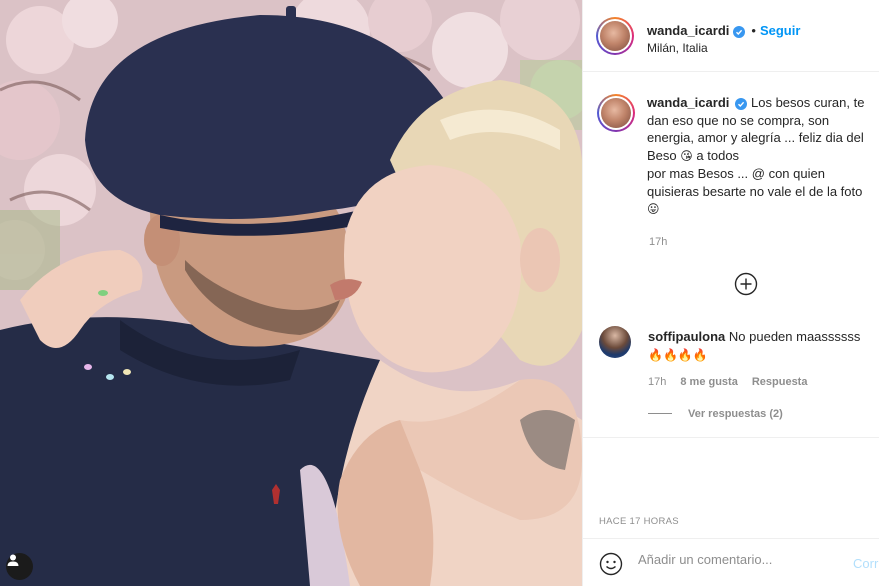 This screenshot has width=879, height=586. Describe the element at coordinates (780, 30) in the screenshot. I see `follow-button: Seguir` at that location.